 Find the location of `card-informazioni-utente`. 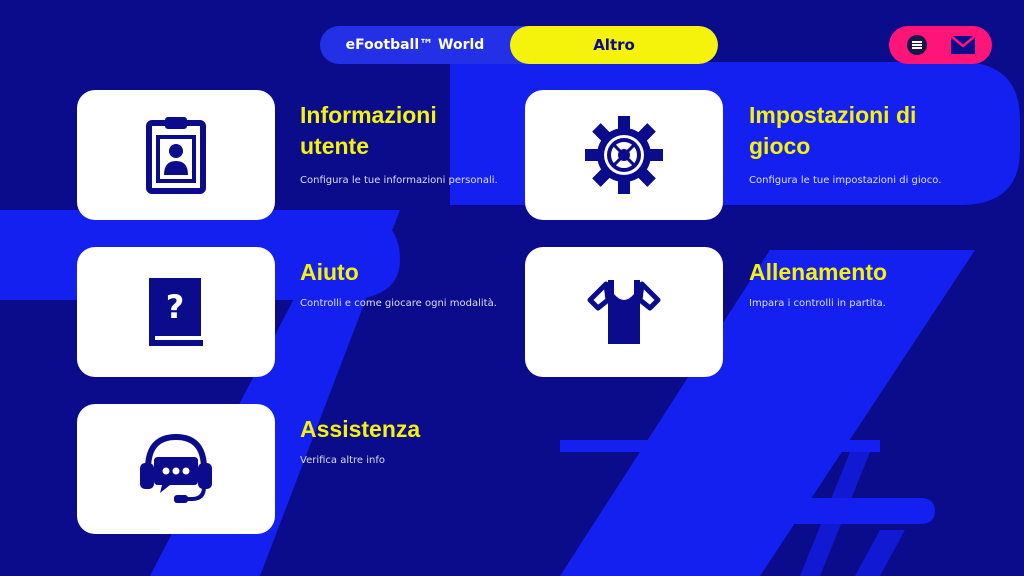

card-informazioni-utente is located at coordinates (176, 155).